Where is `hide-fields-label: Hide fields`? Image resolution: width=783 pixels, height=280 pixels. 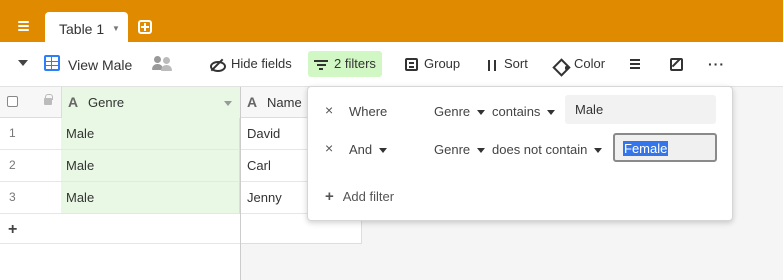
hide-fields-label: Hide fields is located at coordinates (261, 63).